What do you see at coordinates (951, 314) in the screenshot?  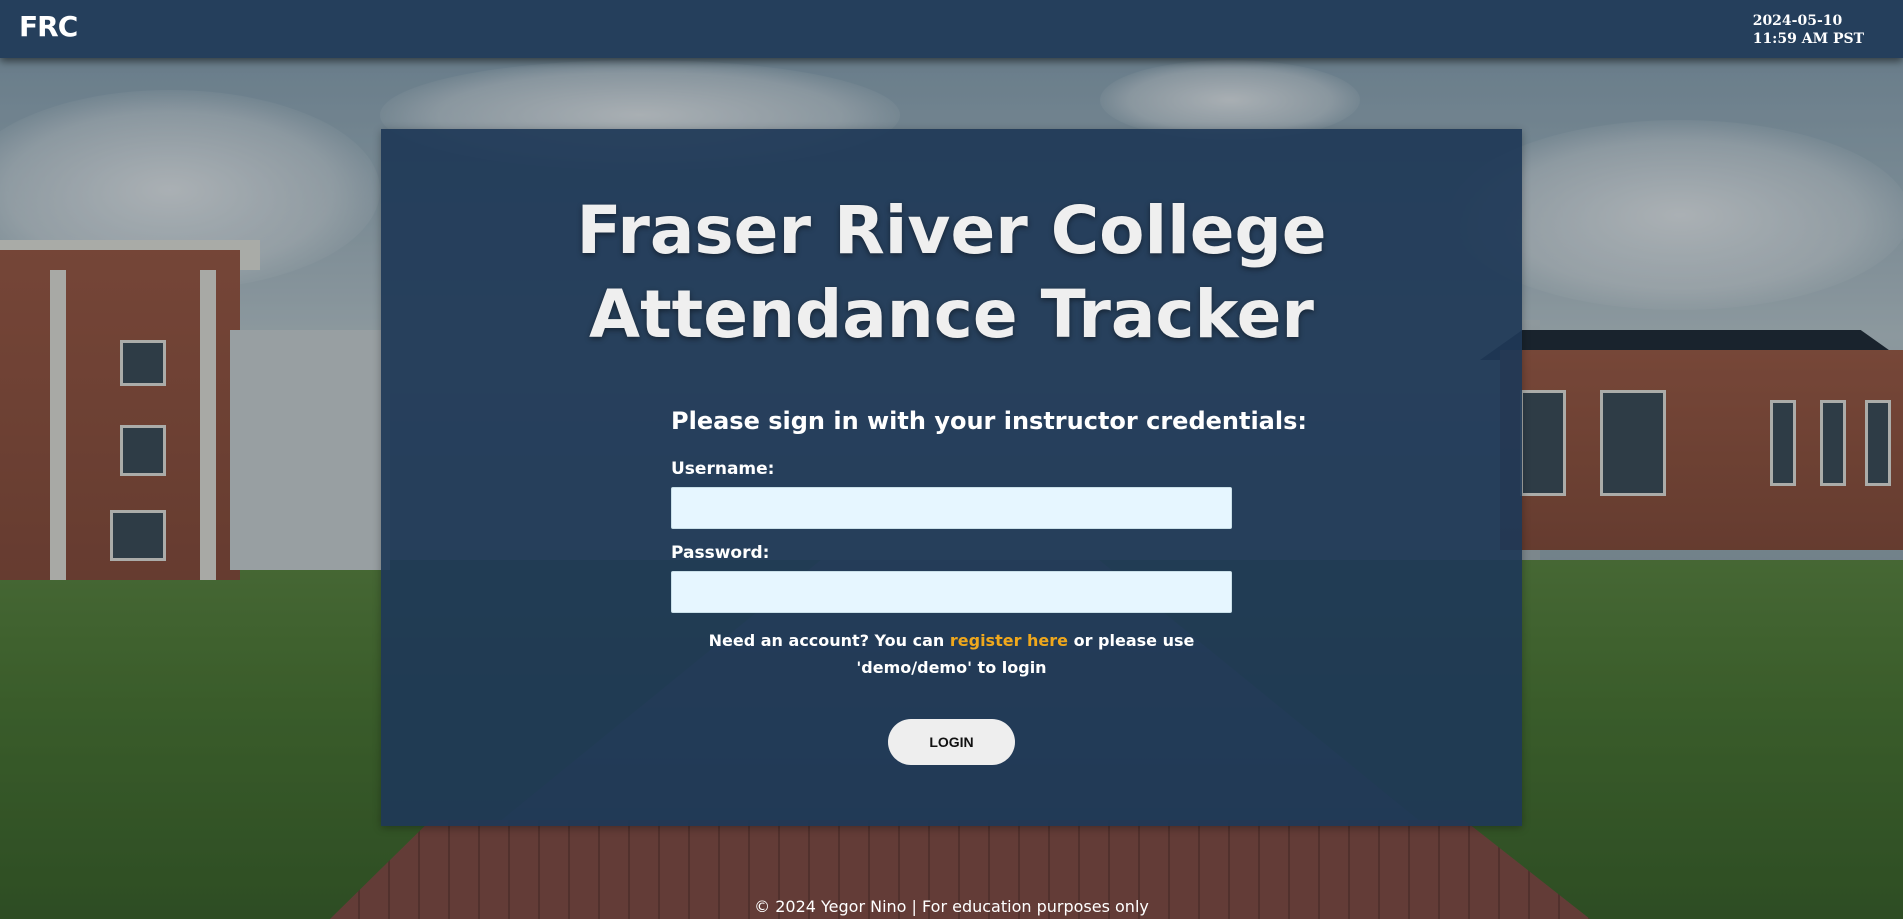 I see `page-title-line-2: Attendance Tracker` at bounding box center [951, 314].